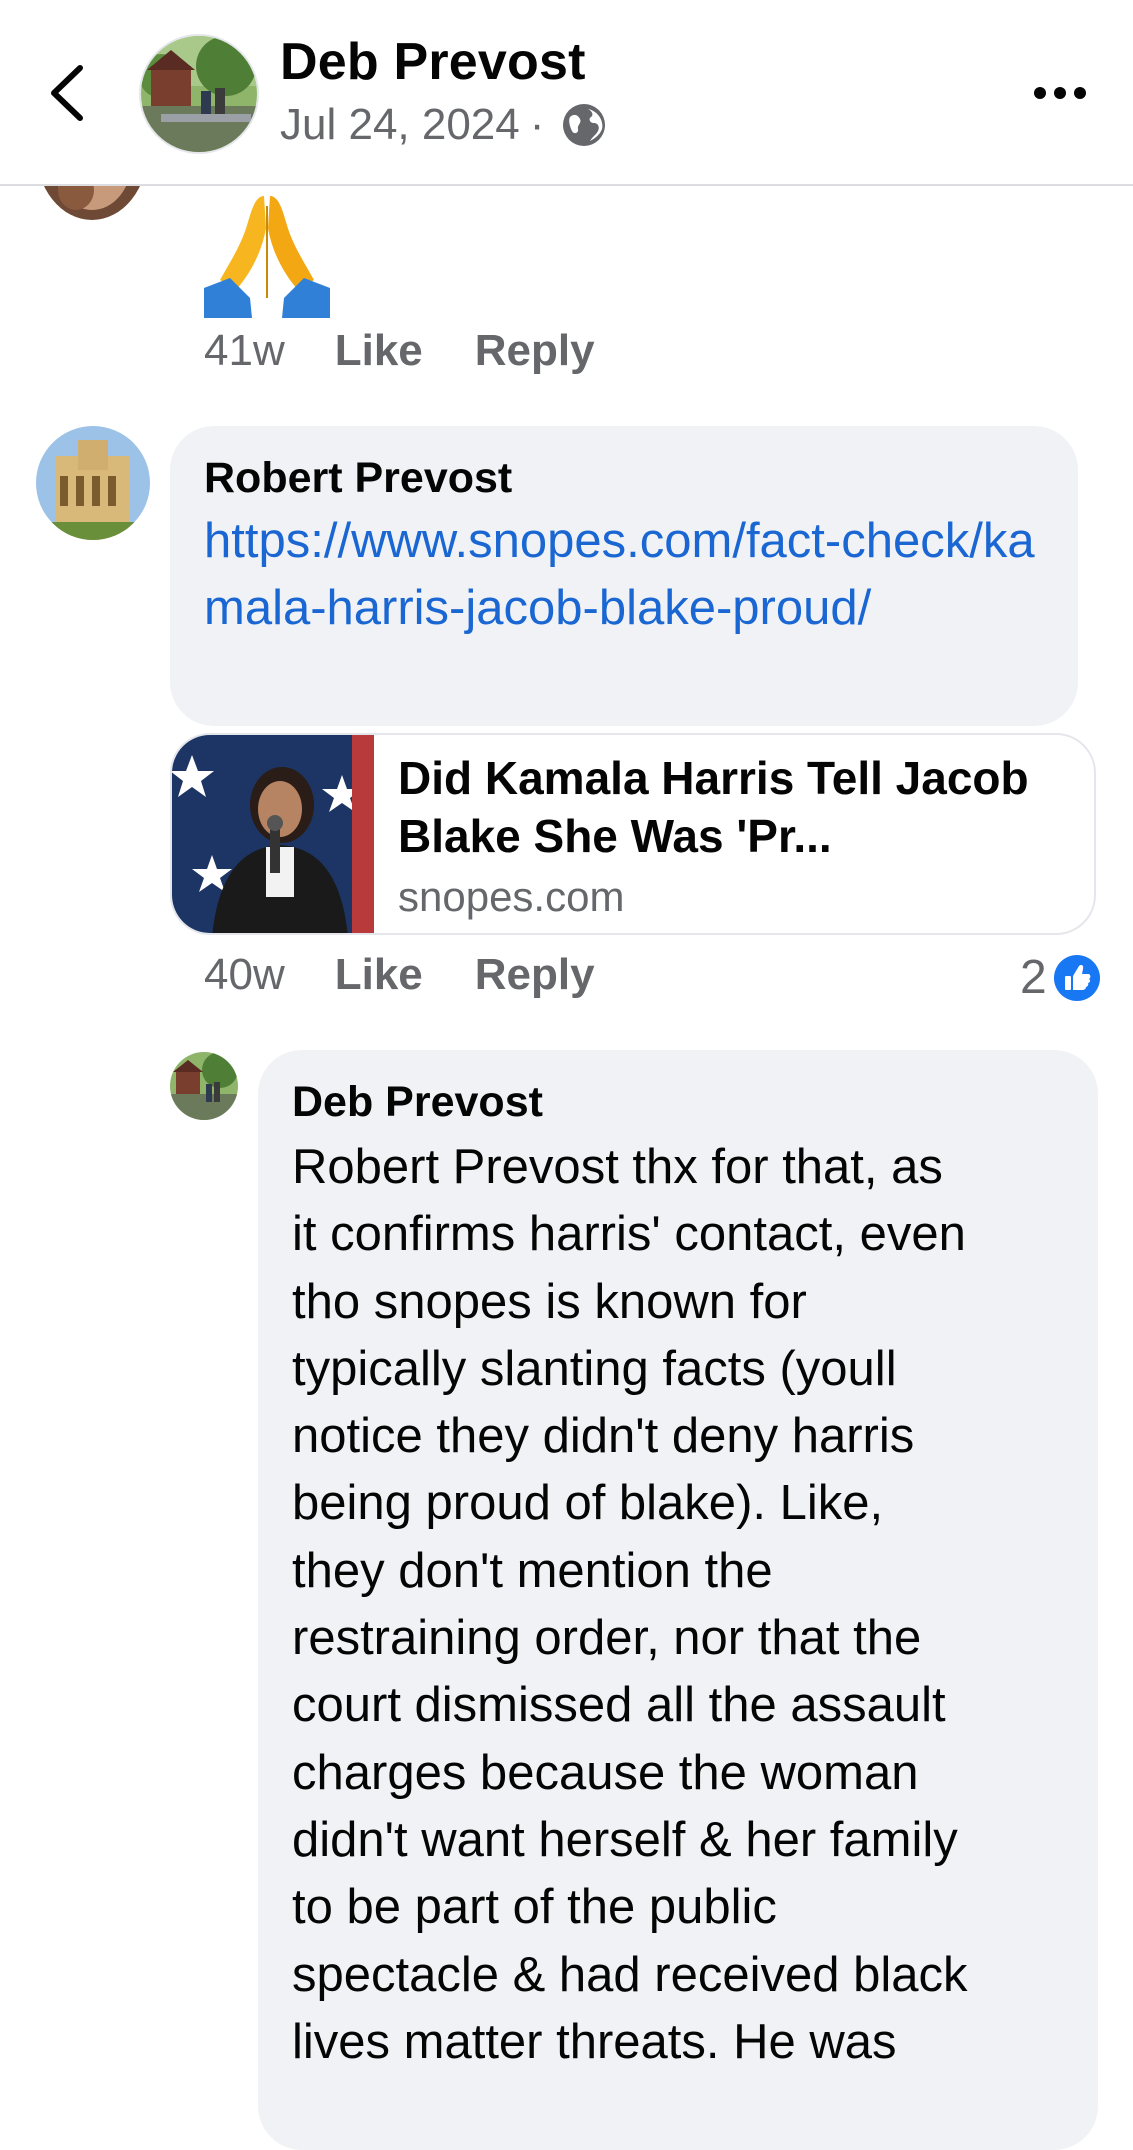  I want to click on reply-line: lives matter threats. He was, so click(594, 2041).